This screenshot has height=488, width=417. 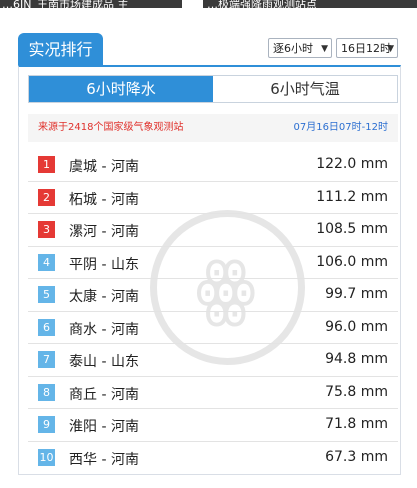 I want to click on list-item: 2 柘城 - 河南 111.2 mm, so click(x=213, y=198).